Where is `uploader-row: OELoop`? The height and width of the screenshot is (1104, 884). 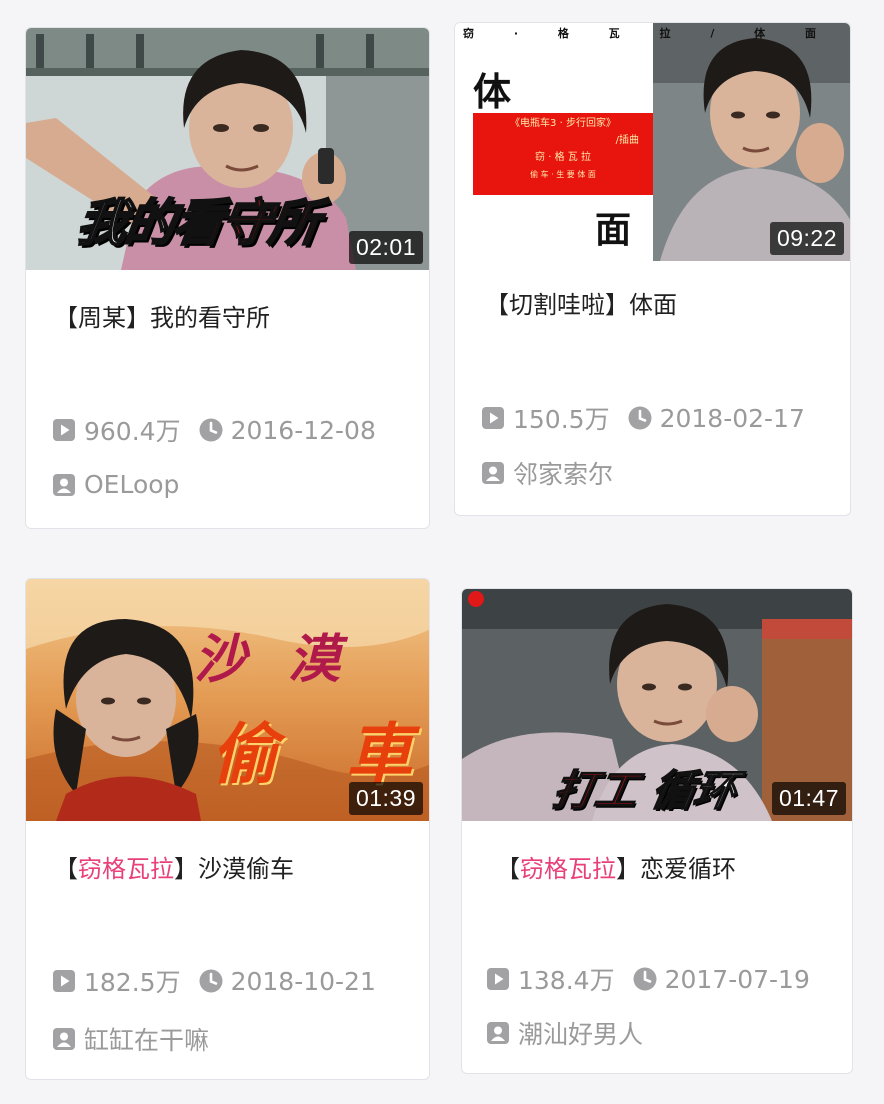 uploader-row: OELoop is located at coordinates (236, 484).